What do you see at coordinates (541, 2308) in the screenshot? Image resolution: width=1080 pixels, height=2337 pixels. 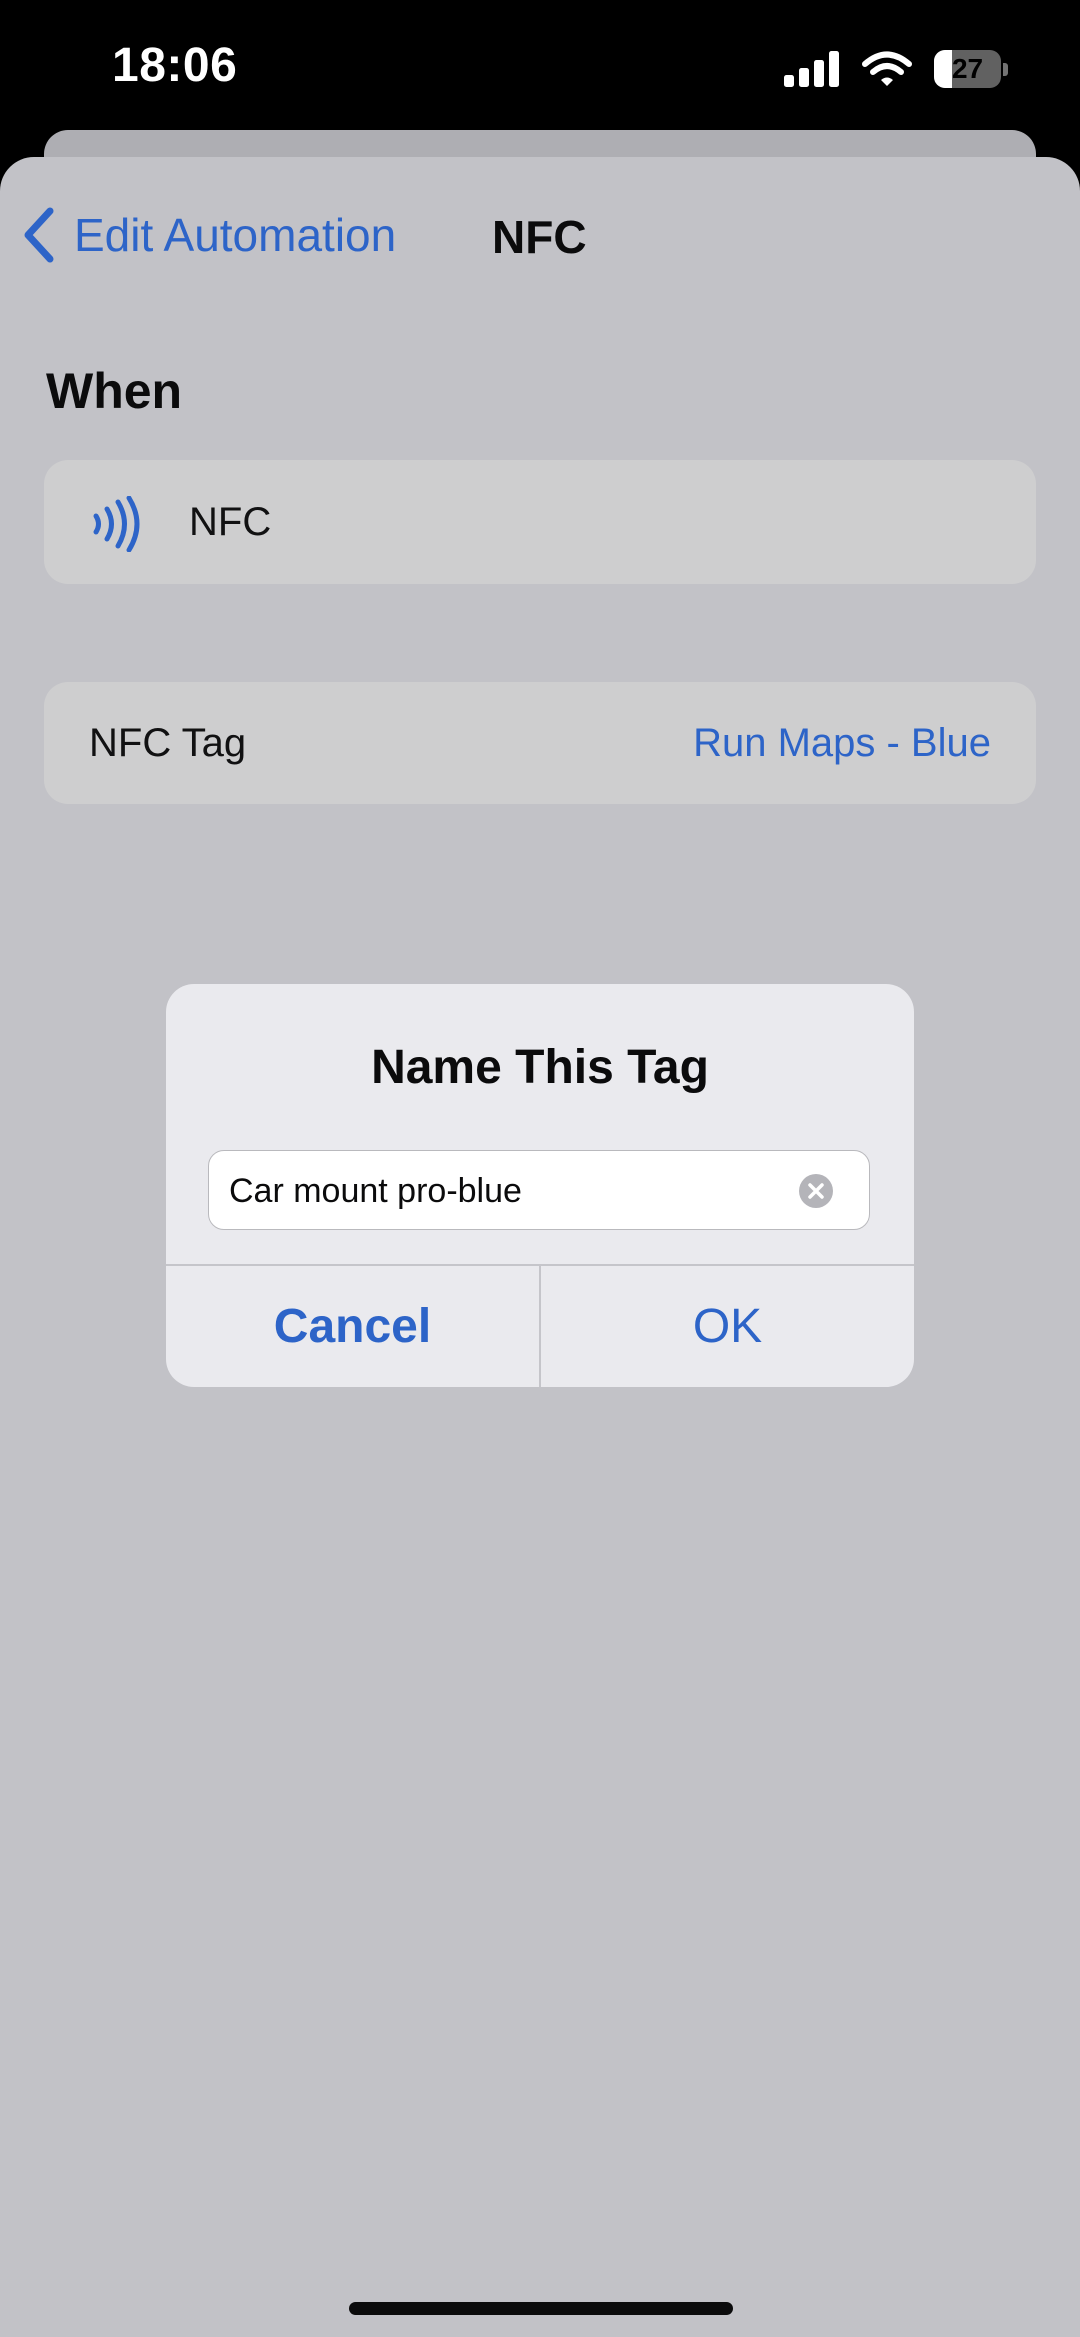 I see `home-indicator` at bounding box center [541, 2308].